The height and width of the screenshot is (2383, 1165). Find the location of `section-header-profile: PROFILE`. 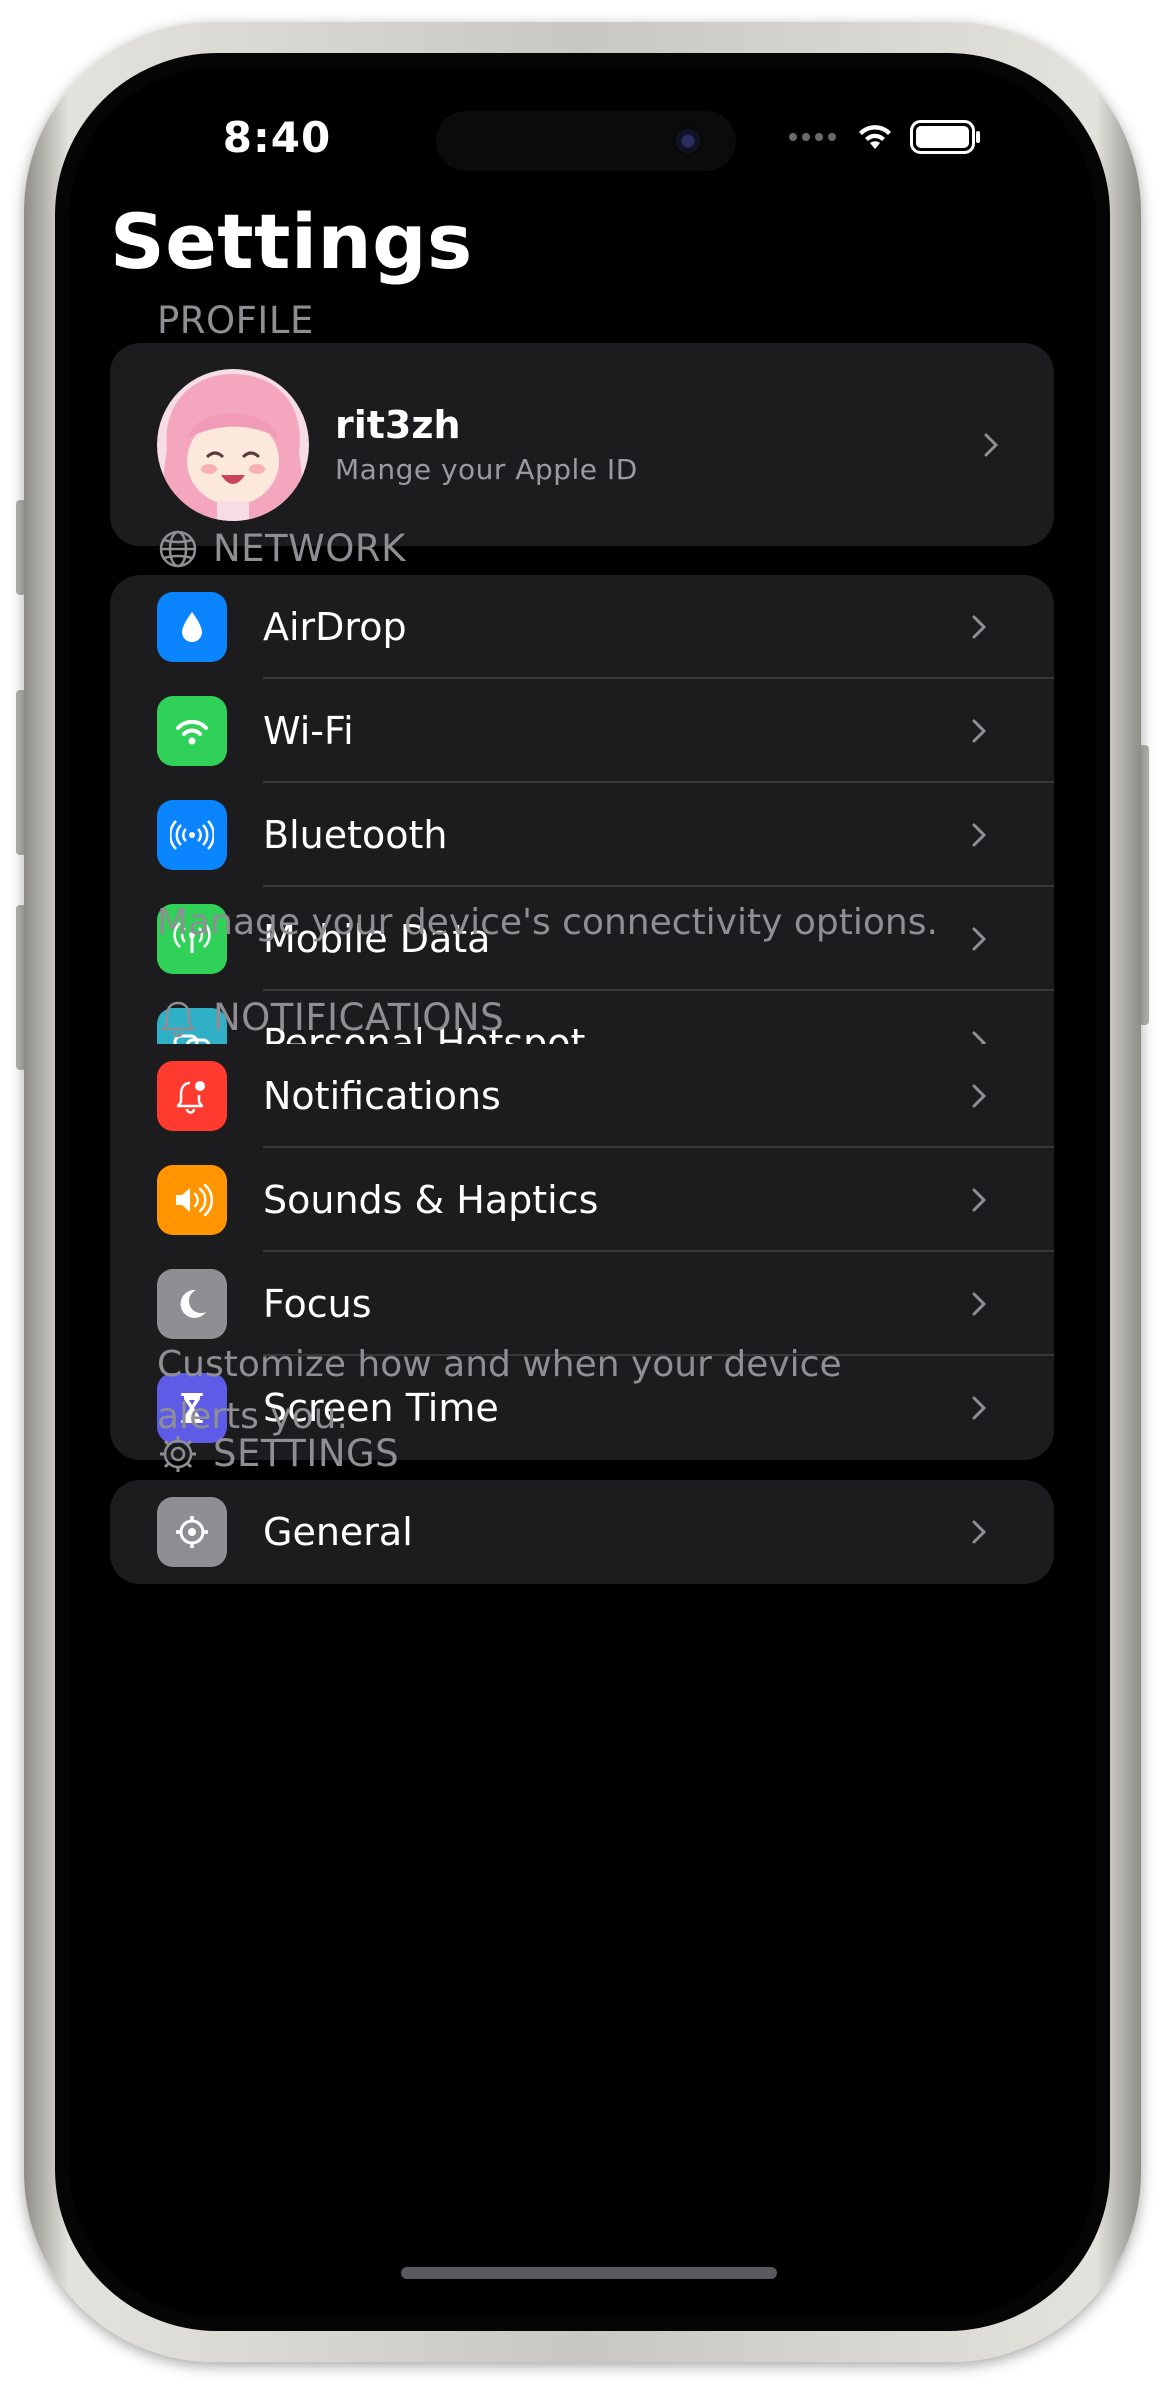

section-header-profile: PROFILE is located at coordinates (235, 320).